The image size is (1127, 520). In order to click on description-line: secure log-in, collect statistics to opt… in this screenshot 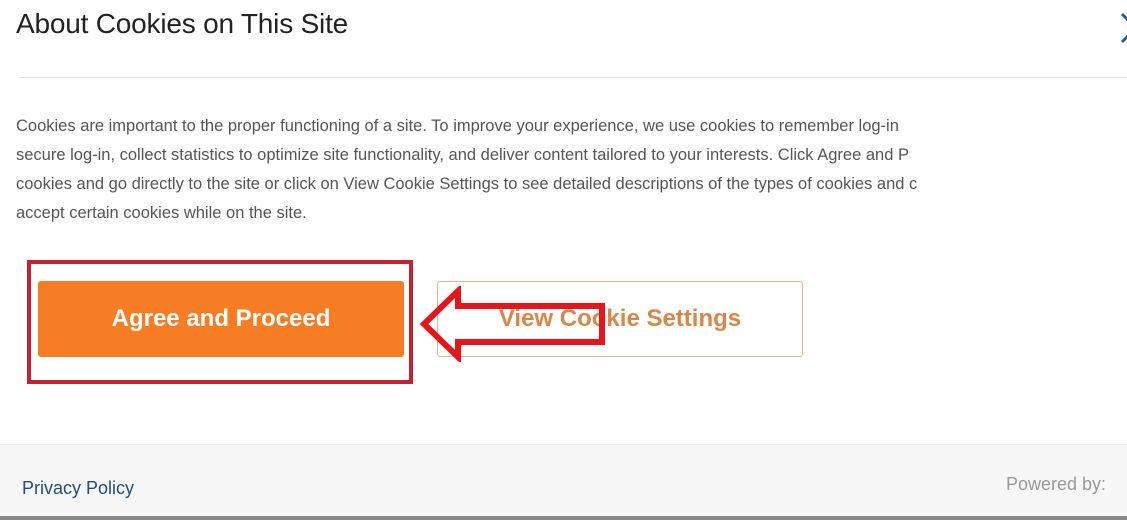, I will do `click(462, 155)`.